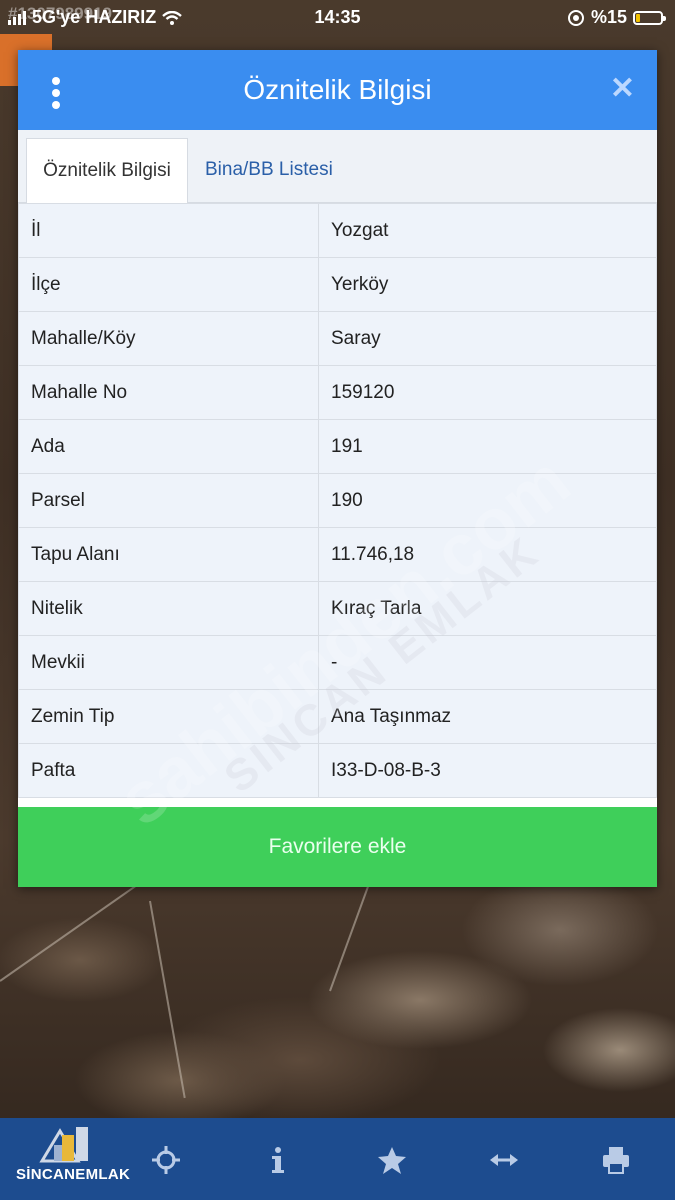 Image resolution: width=675 pixels, height=1200 pixels. Describe the element at coordinates (269, 170) in the screenshot. I see `tab-building-list: Bina/BB Listesi` at that location.